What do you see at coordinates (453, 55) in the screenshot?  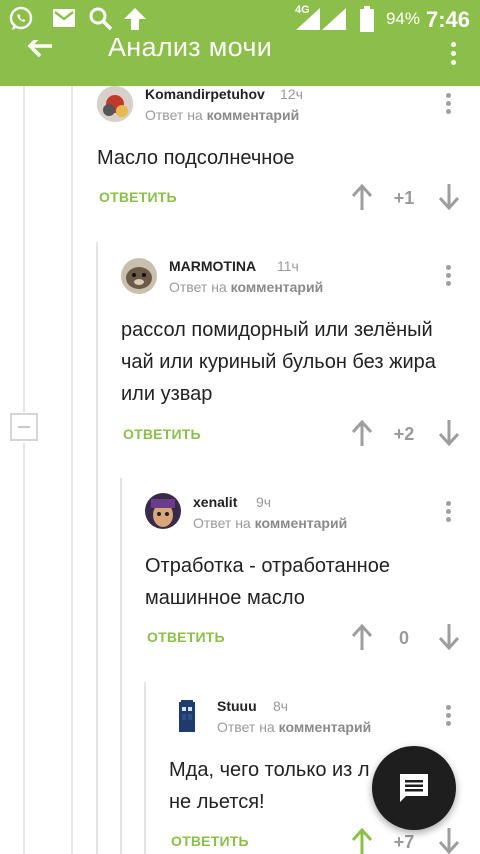 I see `more-vert-icon` at bounding box center [453, 55].